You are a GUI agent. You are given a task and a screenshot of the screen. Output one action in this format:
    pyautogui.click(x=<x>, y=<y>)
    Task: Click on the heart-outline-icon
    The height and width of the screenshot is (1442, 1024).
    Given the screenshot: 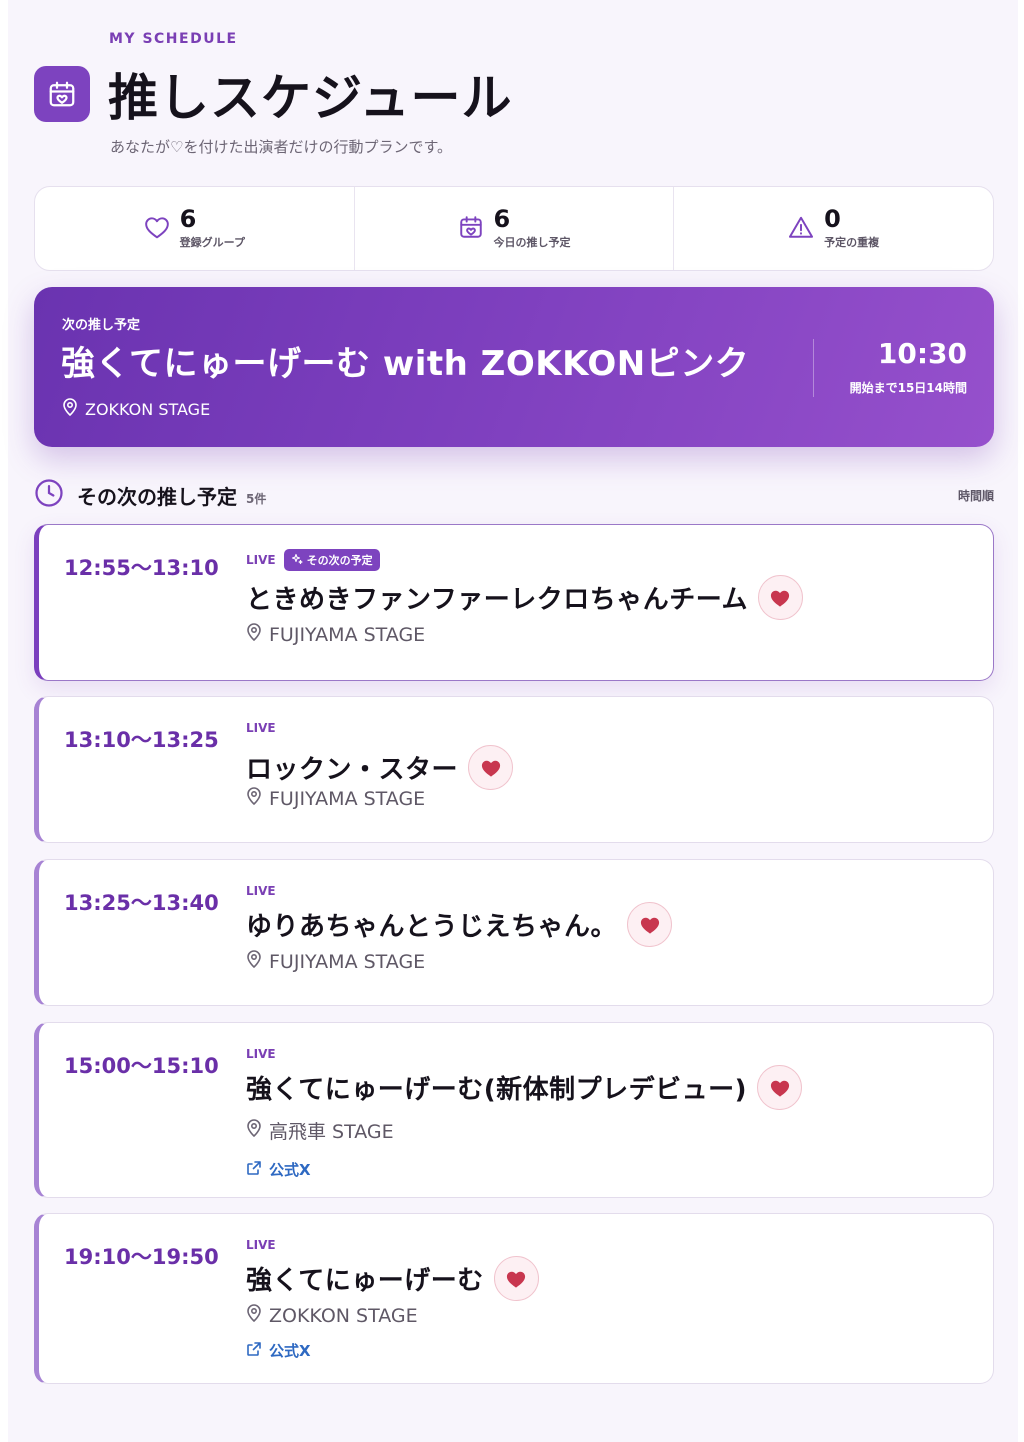 What is the action you would take?
    pyautogui.click(x=157, y=229)
    